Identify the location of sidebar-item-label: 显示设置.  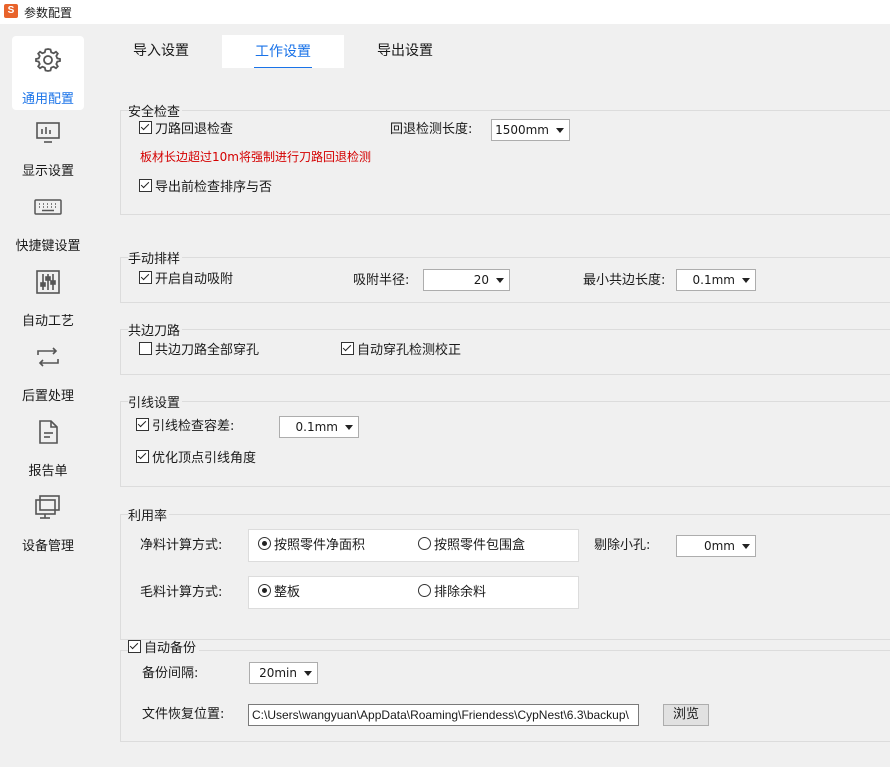
(47, 171).